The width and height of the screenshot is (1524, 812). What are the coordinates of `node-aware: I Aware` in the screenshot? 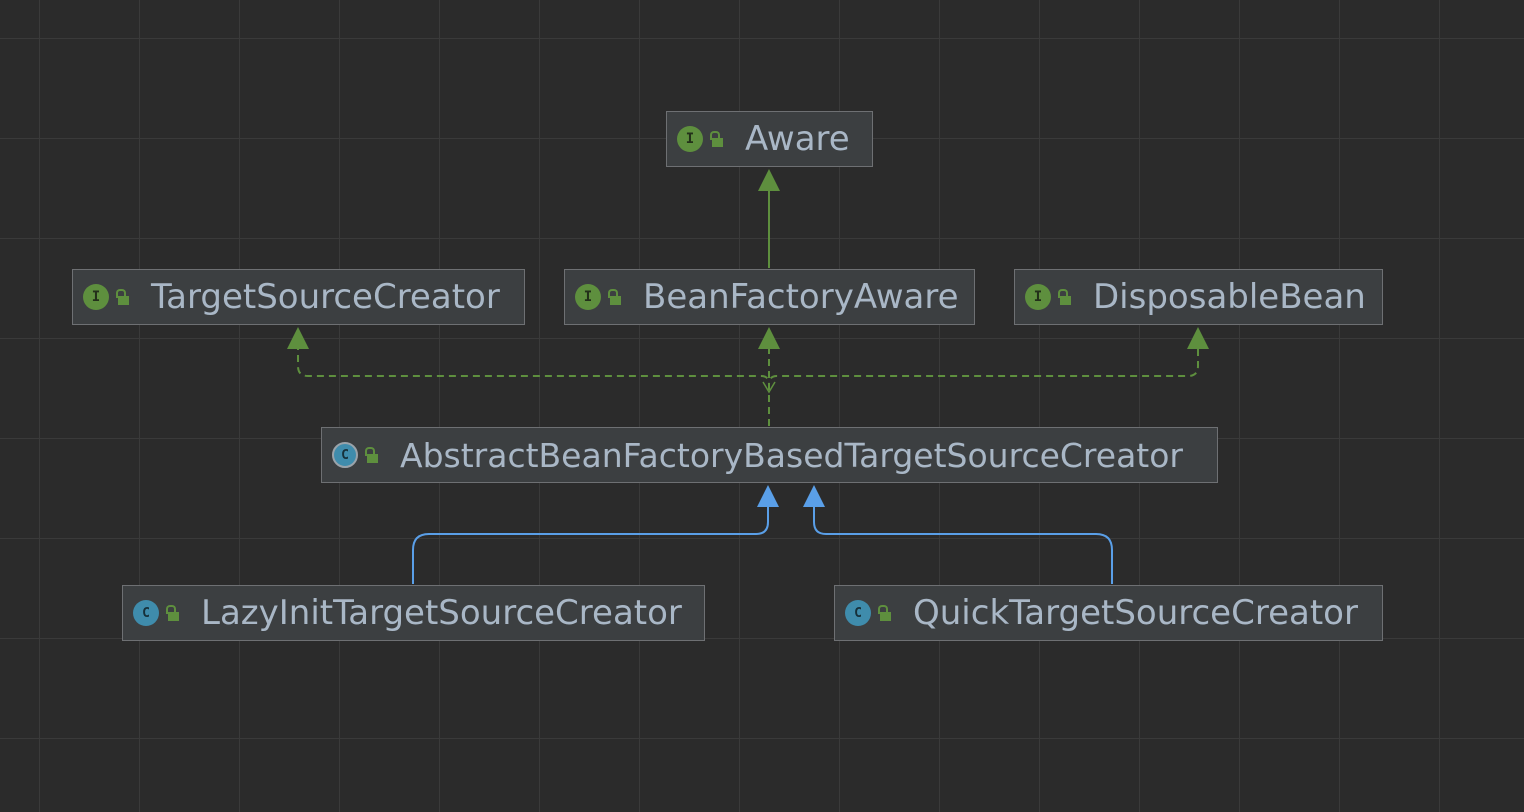 It's located at (769, 139).